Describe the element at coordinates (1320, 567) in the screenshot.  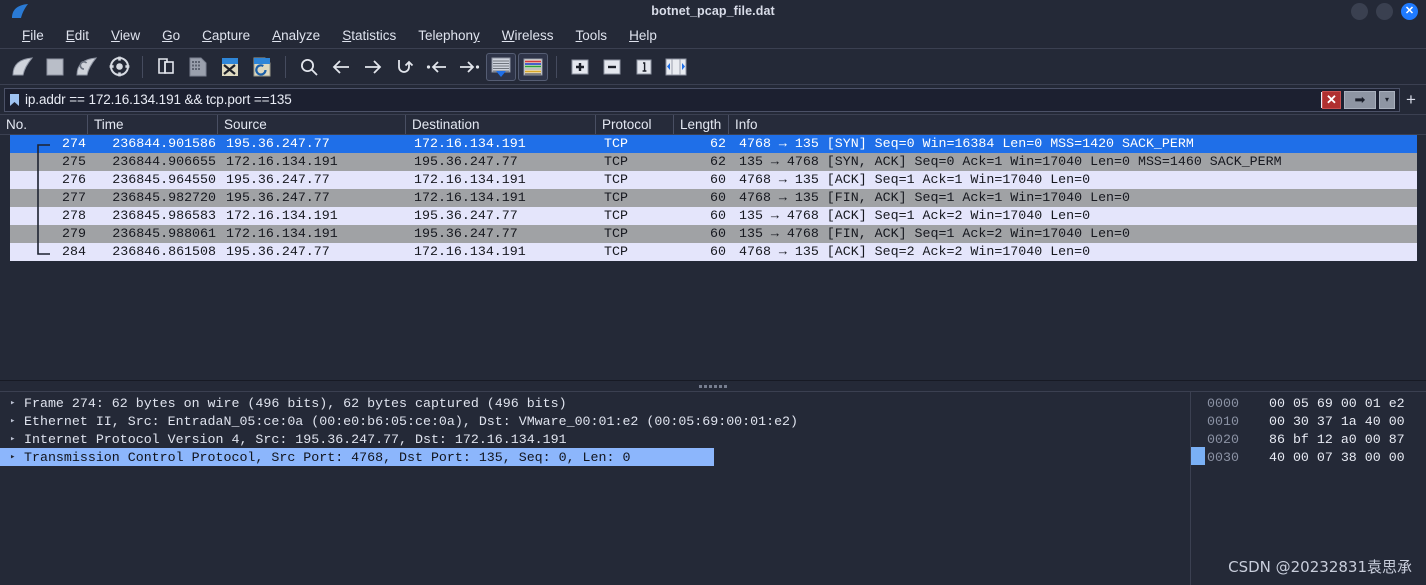
I see `csdn-watermark: CSDN @20232831袁思承` at that location.